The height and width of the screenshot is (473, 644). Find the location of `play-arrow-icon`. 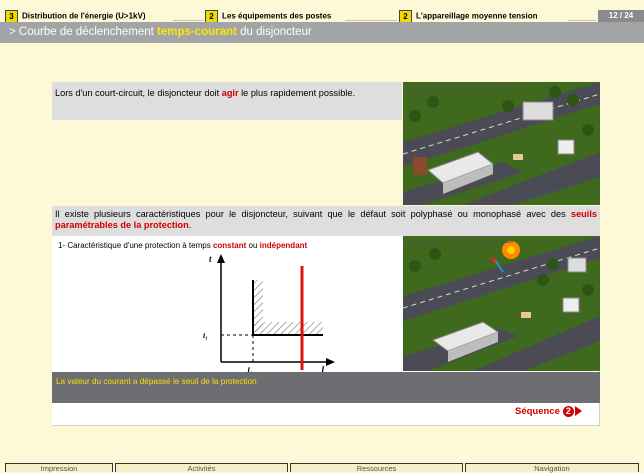

play-arrow-icon is located at coordinates (578, 411).